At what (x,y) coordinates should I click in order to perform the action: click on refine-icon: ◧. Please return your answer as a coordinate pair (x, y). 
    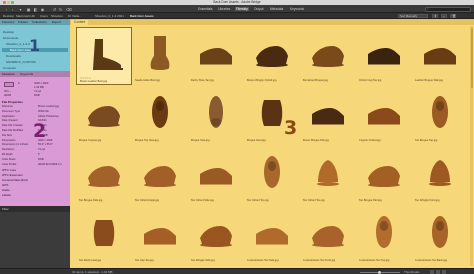
    Looking at the image, I should click on (35, 9).